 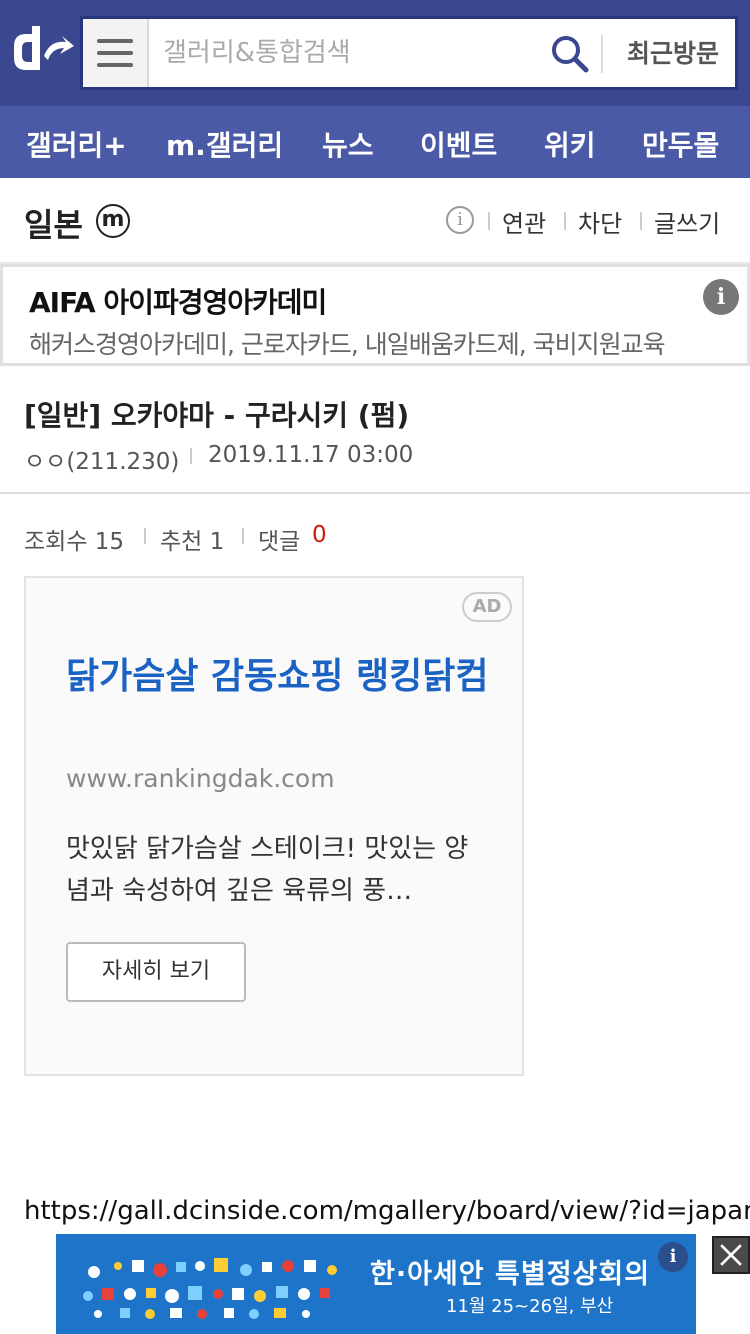 I want to click on ad-card-title: 닭가슴살 감동쇼핑 랭킹닭컴, so click(x=281, y=677).